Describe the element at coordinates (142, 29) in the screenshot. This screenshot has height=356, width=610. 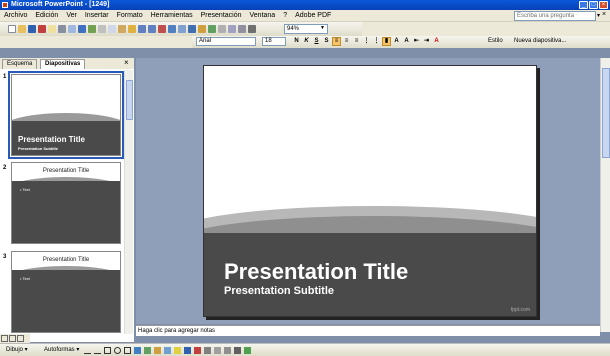
I see `undo-icon` at that location.